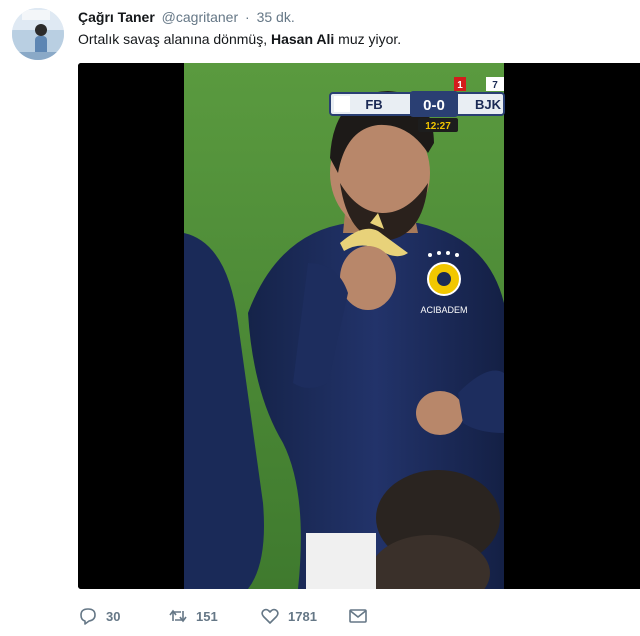  What do you see at coordinates (443, 310) in the screenshot?
I see `sponsor-text: ACIBADEM` at bounding box center [443, 310].